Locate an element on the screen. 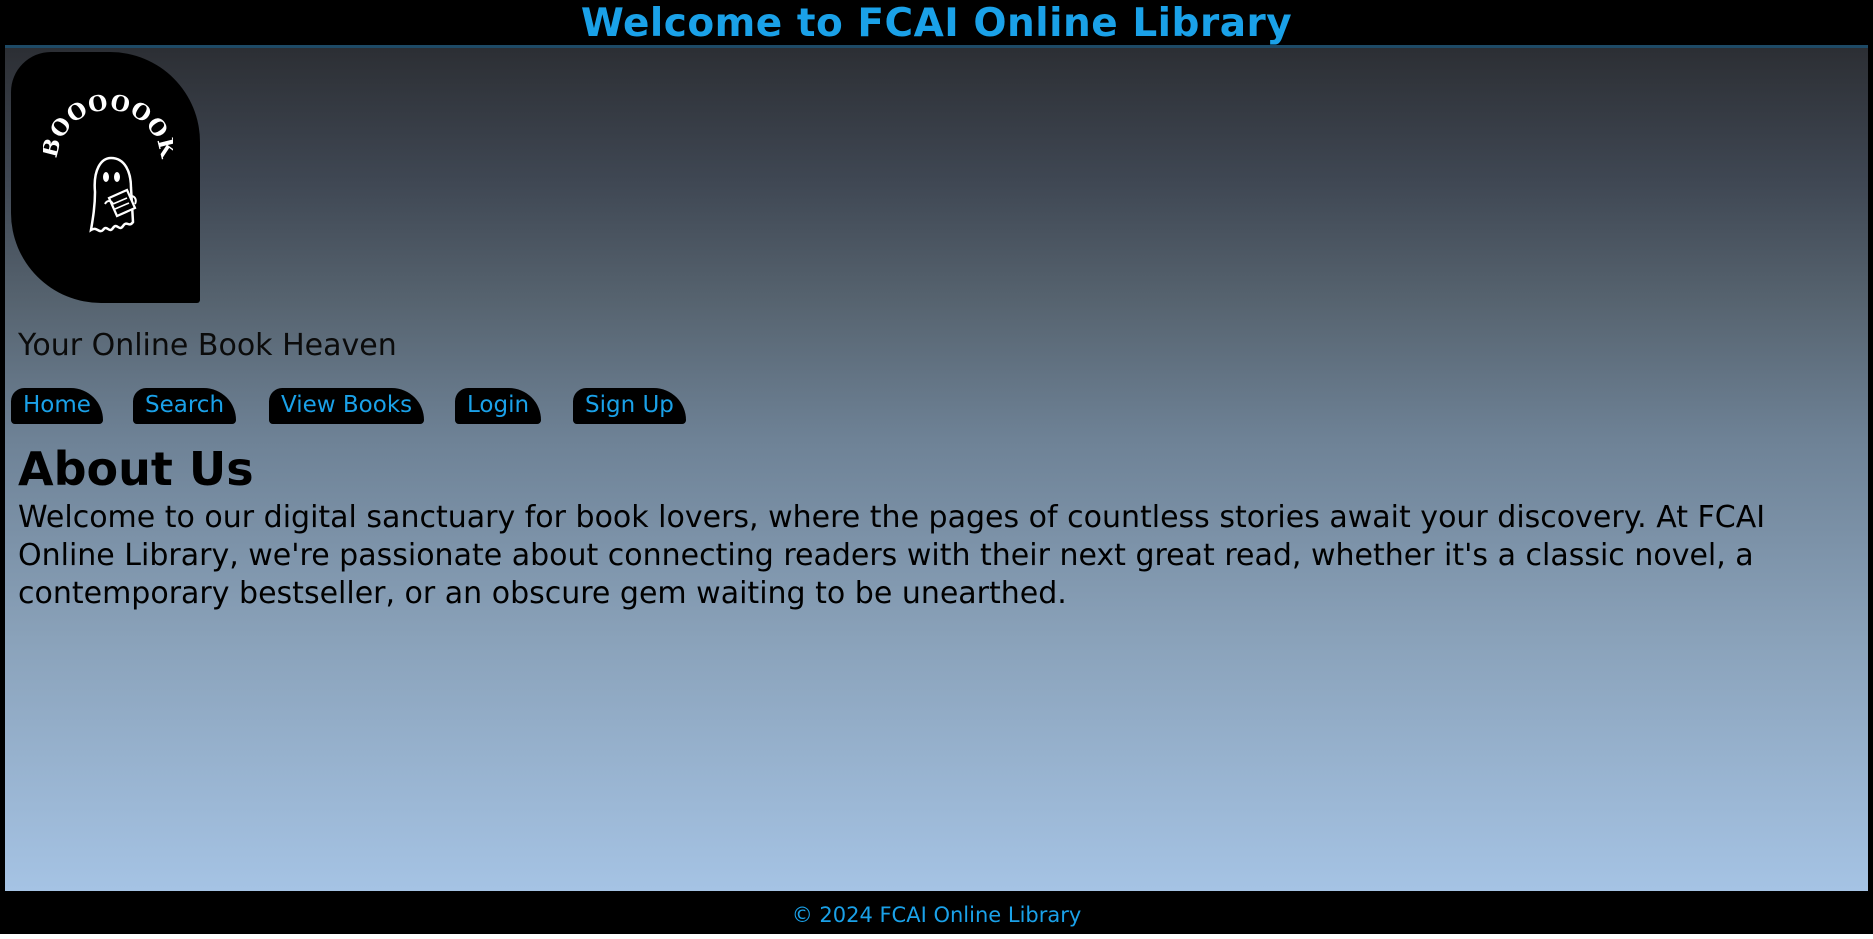 This screenshot has height=939, width=1873. nav-home-link: Home is located at coordinates (57, 406).